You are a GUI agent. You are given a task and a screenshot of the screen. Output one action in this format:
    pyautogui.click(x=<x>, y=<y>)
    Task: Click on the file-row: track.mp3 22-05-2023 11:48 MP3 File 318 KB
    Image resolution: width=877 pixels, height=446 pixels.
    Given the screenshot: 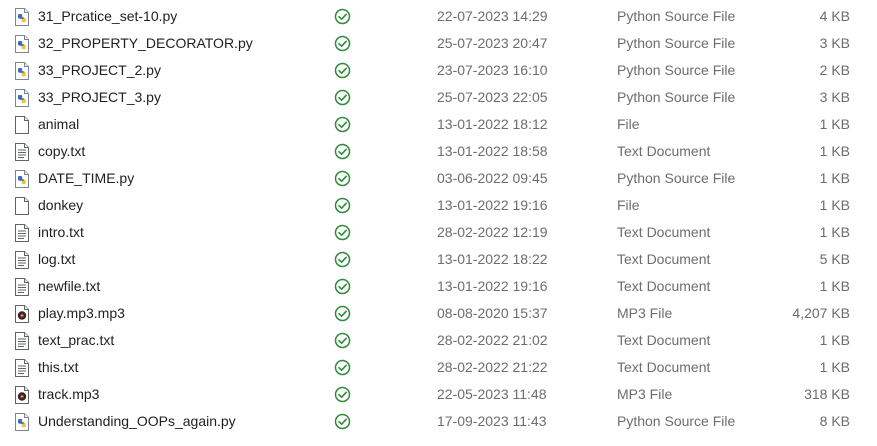 What is the action you would take?
    pyautogui.click(x=438, y=394)
    